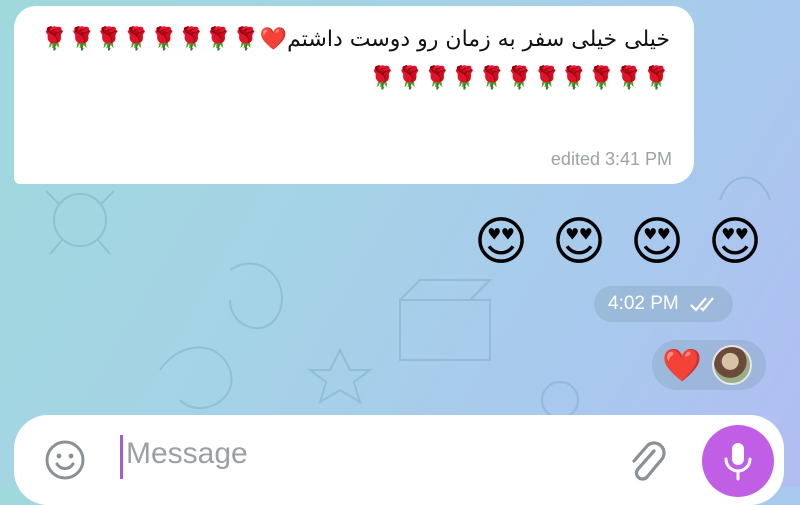 The width and height of the screenshot is (800, 505). I want to click on reaction-pill: ❤️, so click(709, 365).